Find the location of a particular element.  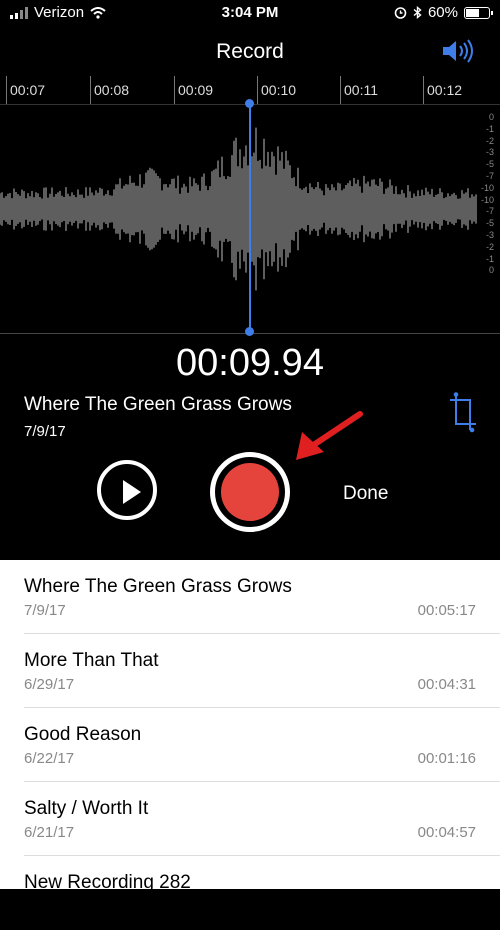

list-item-duration: 00:04:31 is located at coordinates (446, 684).